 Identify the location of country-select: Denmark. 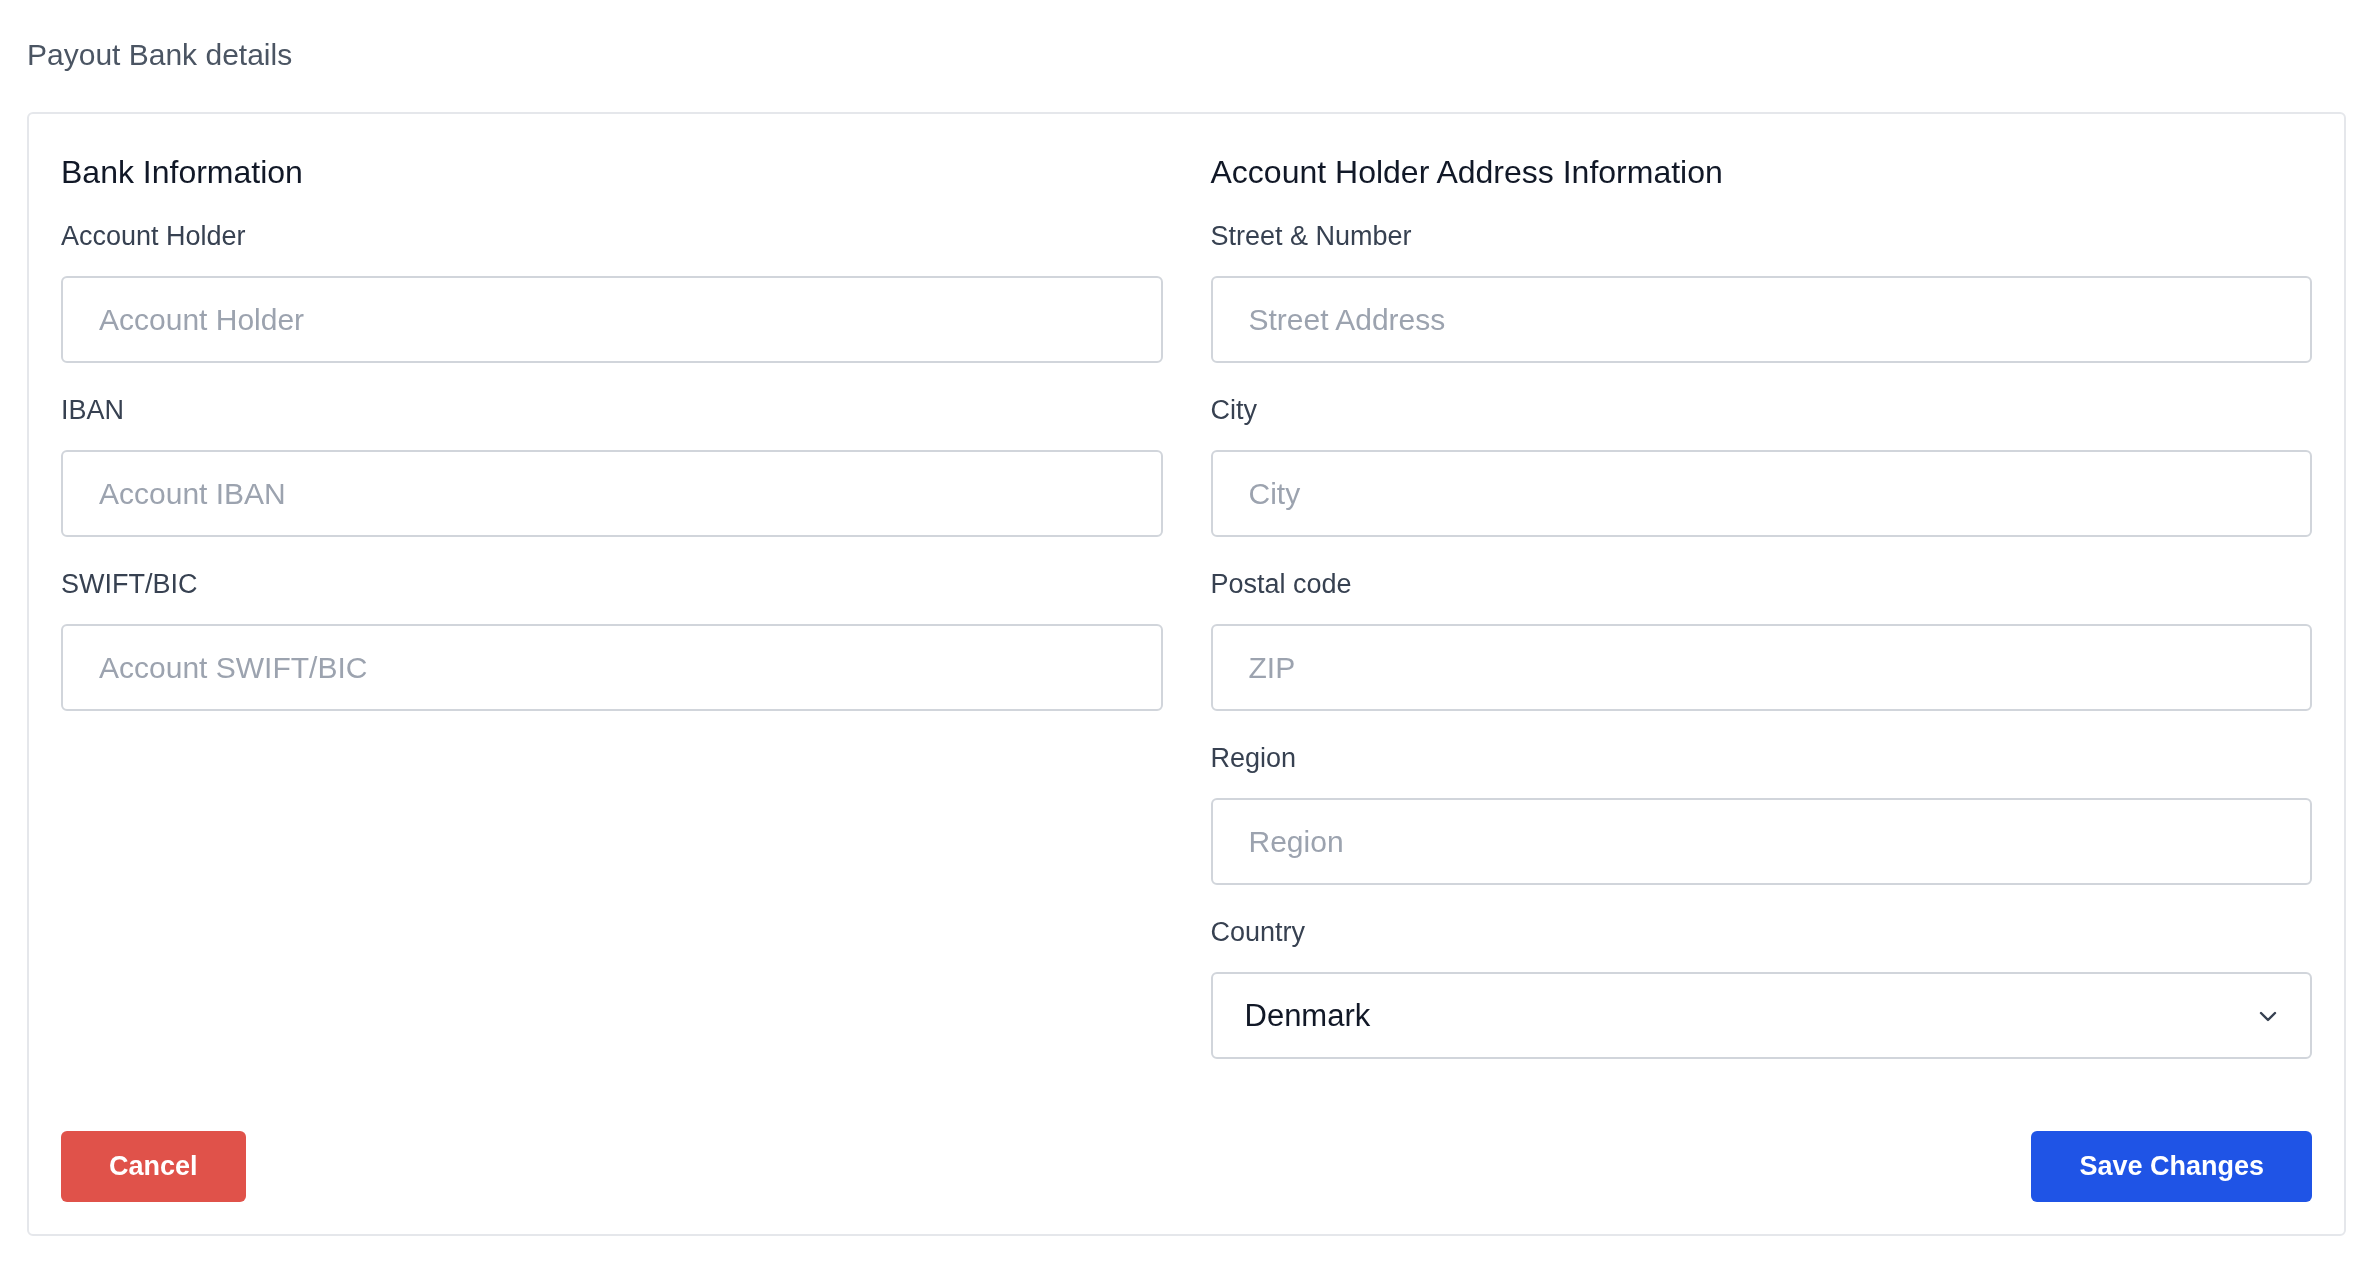
(1761, 1015).